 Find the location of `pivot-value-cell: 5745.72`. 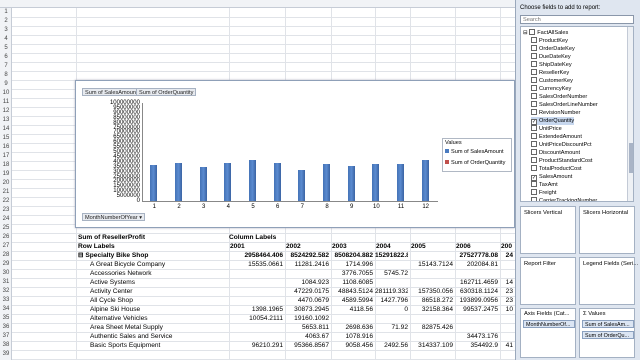

pivot-value-cell: 5745.72 is located at coordinates (391, 273).